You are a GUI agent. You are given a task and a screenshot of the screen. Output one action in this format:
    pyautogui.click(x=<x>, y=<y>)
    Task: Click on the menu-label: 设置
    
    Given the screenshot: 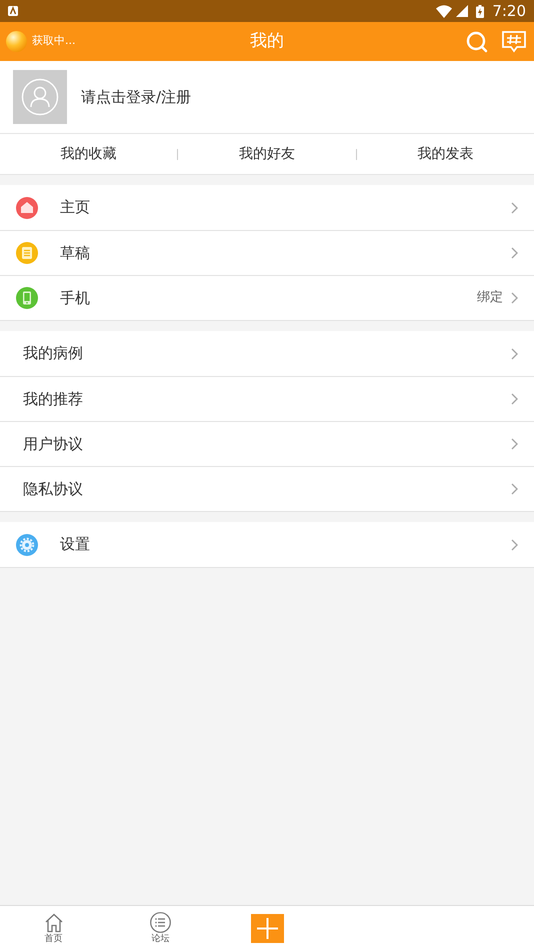 What is the action you would take?
    pyautogui.click(x=75, y=545)
    